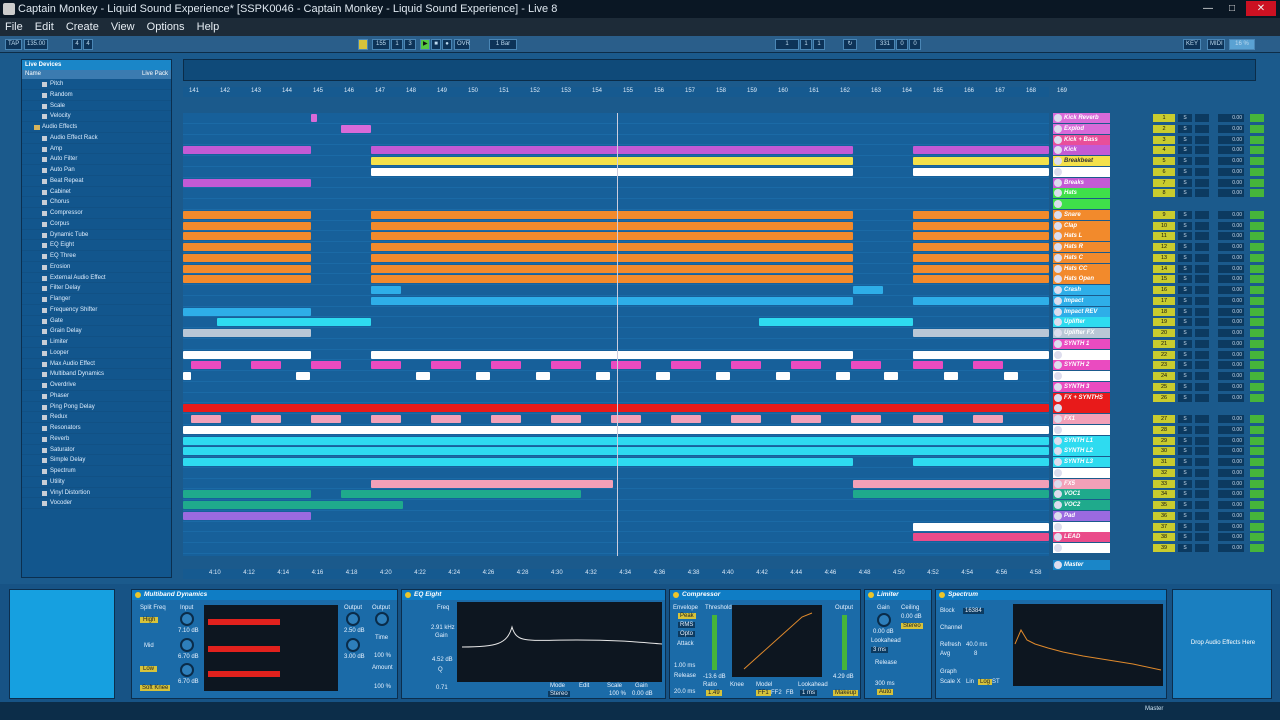 This screenshot has width=1280, height=720. Describe the element at coordinates (96, 353) in the screenshot. I see `browser-item: Looper` at that location.